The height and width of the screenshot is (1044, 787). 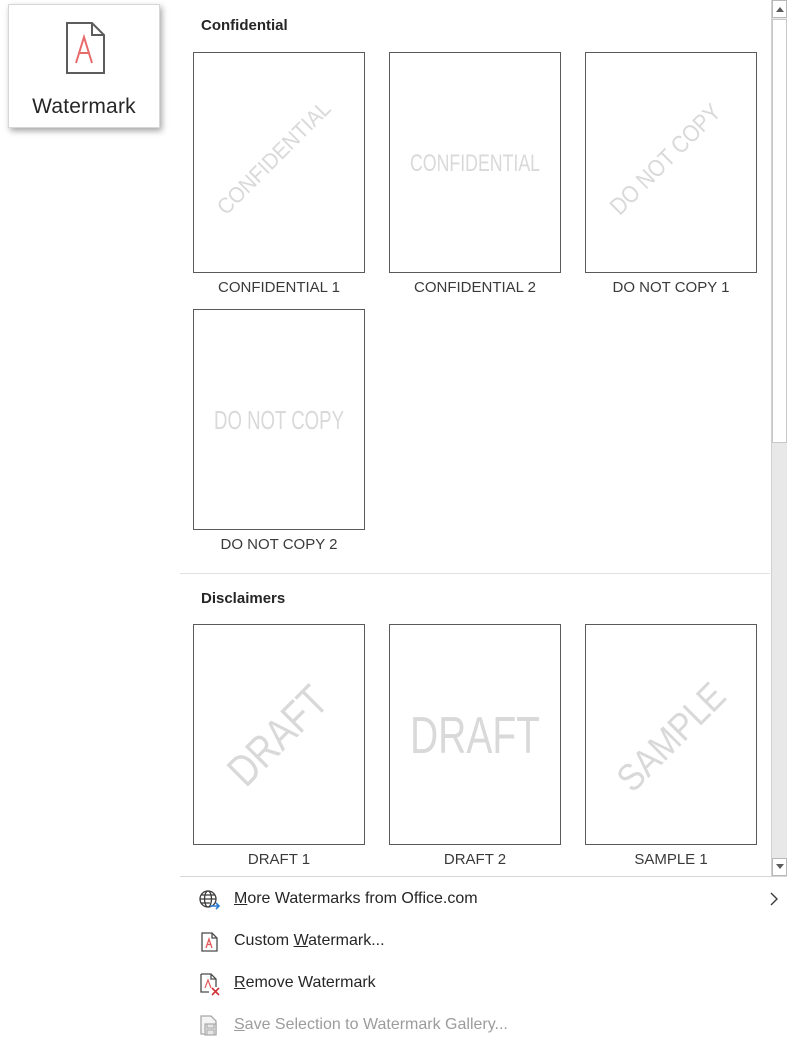 I want to click on remove-watermark-text: Remove Watermark, so click(x=305, y=982).